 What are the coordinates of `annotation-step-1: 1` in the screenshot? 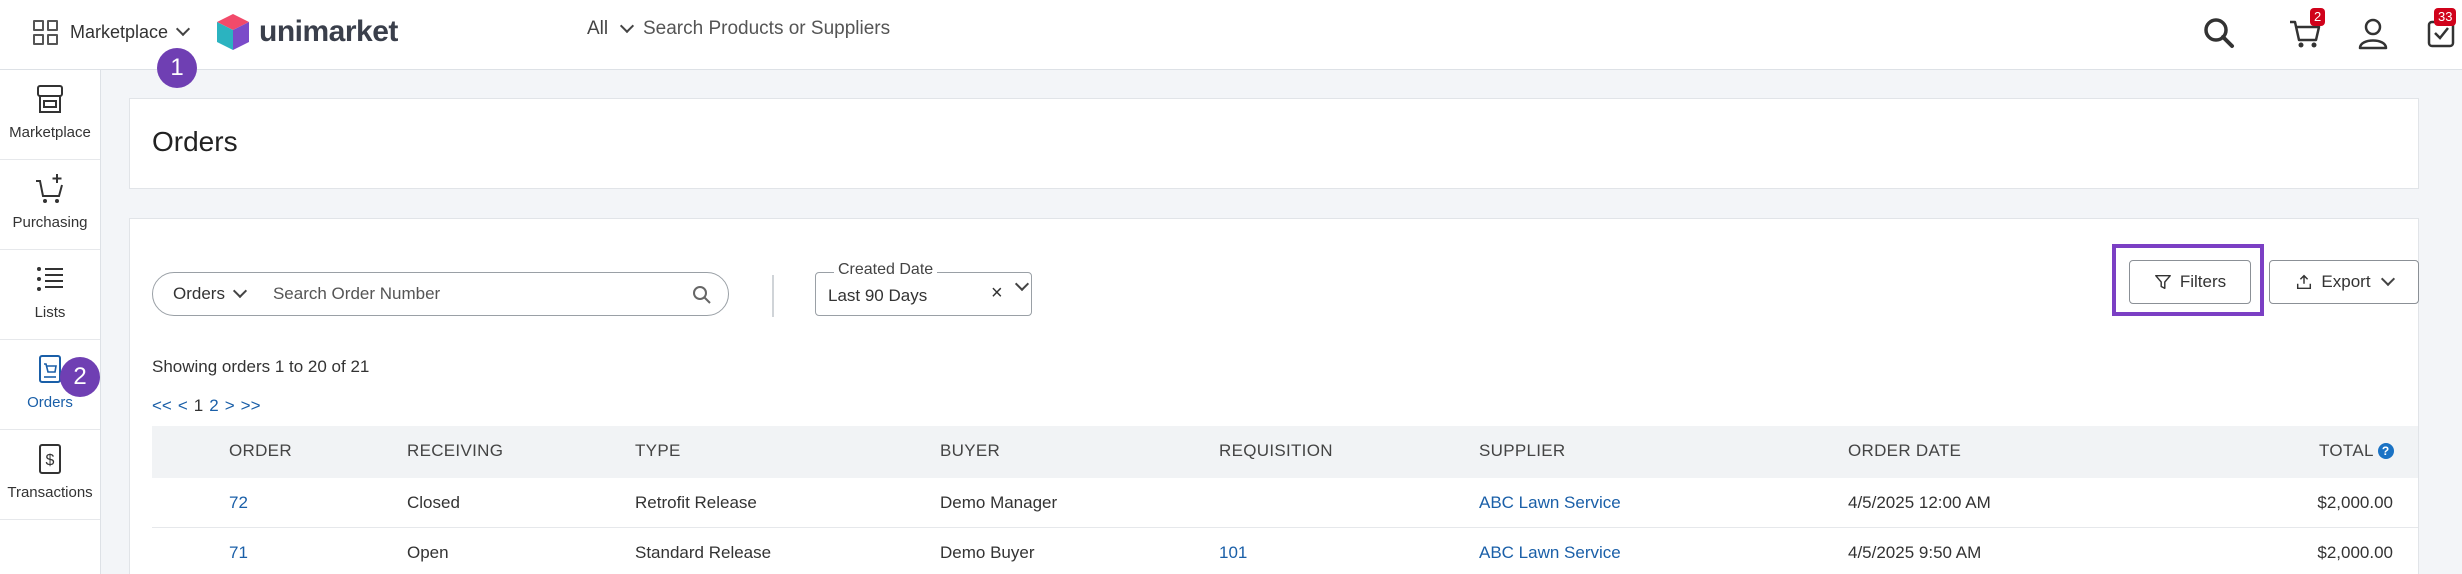 It's located at (177, 68).